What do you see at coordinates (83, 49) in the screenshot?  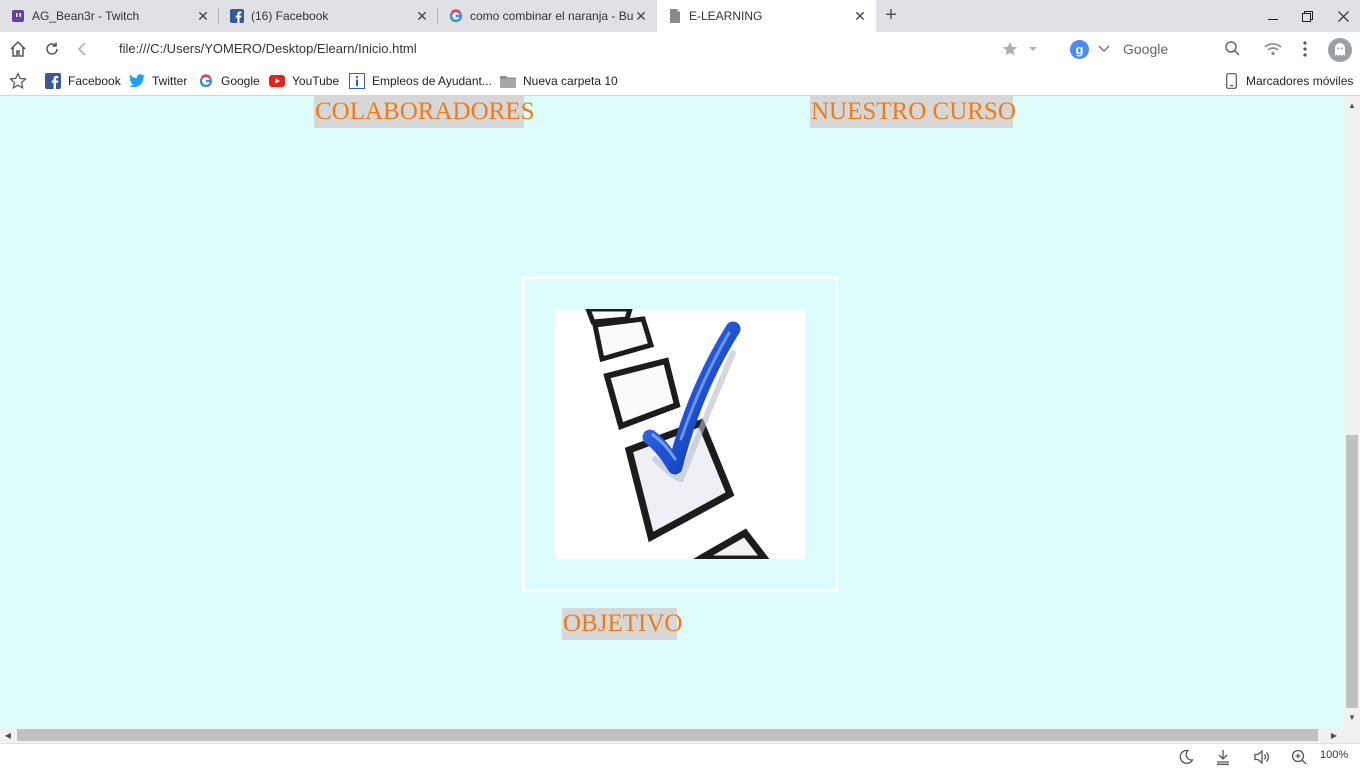 I see `back-icon` at bounding box center [83, 49].